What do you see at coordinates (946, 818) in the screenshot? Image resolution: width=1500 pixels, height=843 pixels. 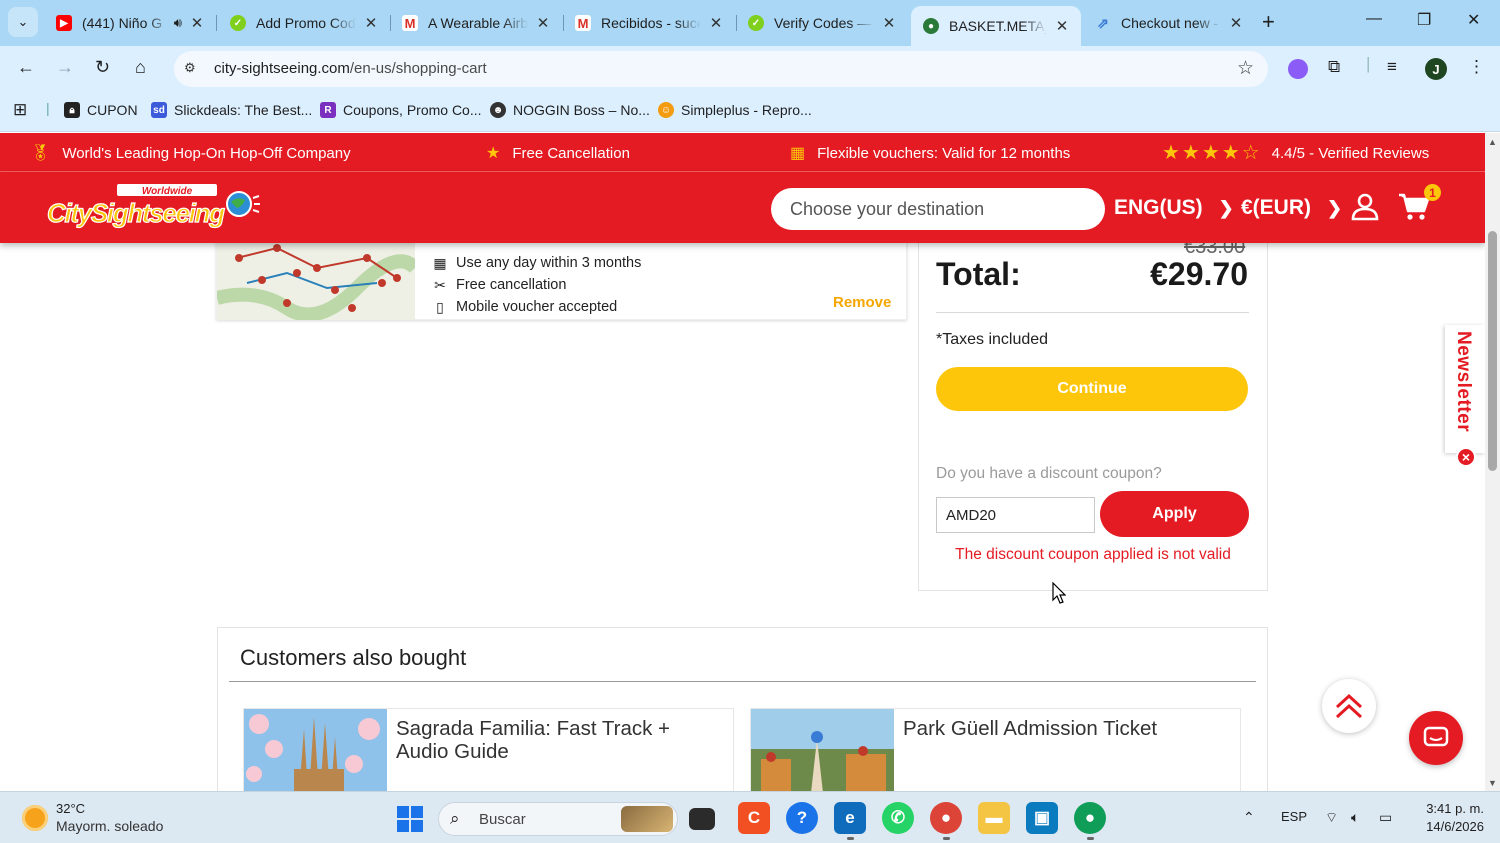 I see `chrome-profile-icon: ●` at bounding box center [946, 818].